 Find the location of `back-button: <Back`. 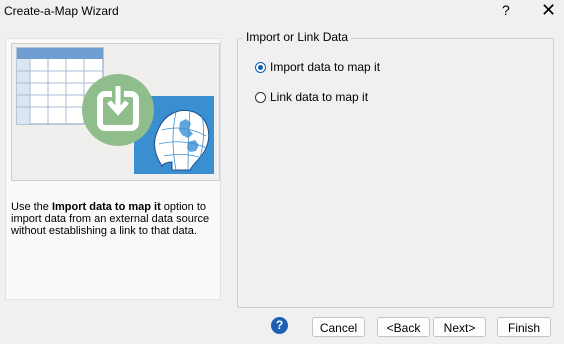

back-button: <Back is located at coordinates (403, 327).